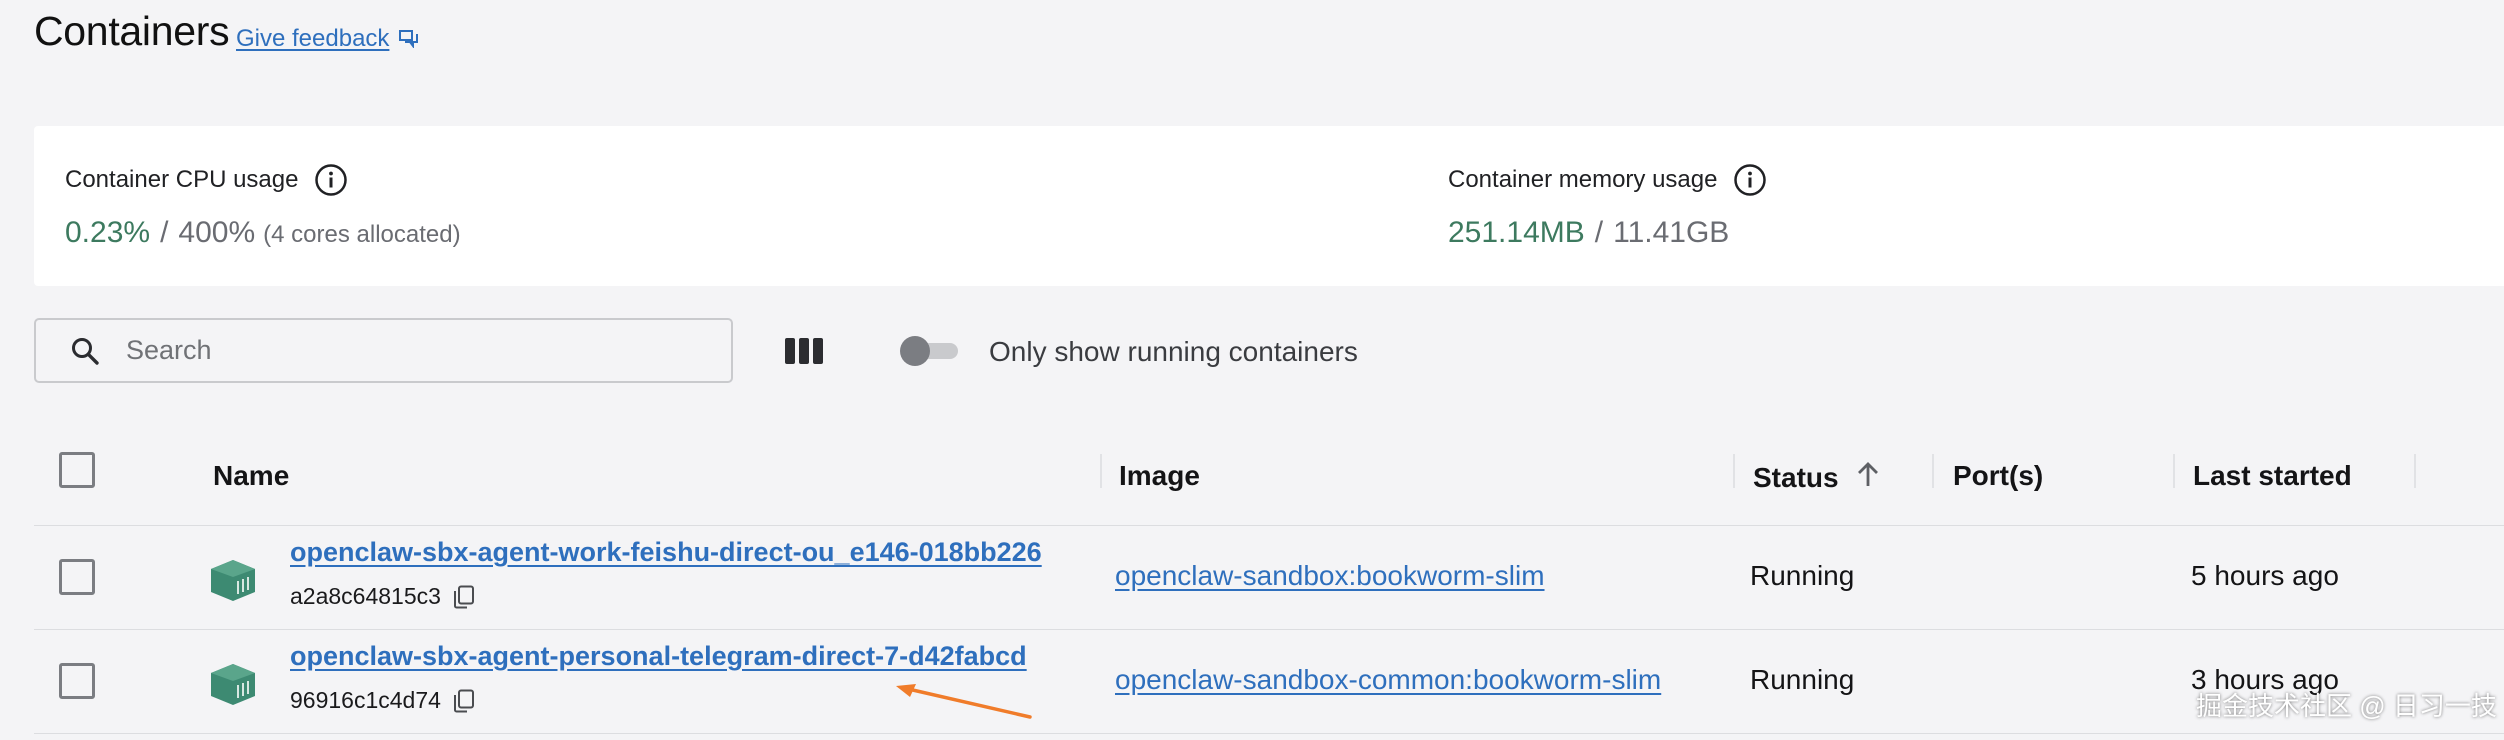  I want to click on toggle-knob, so click(915, 351).